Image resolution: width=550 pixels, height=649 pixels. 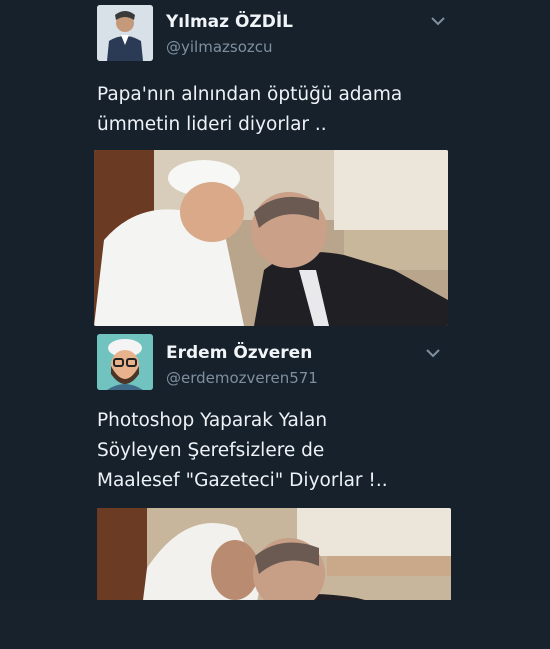 I want to click on cartoon-avatar-icon, so click(x=125, y=362).